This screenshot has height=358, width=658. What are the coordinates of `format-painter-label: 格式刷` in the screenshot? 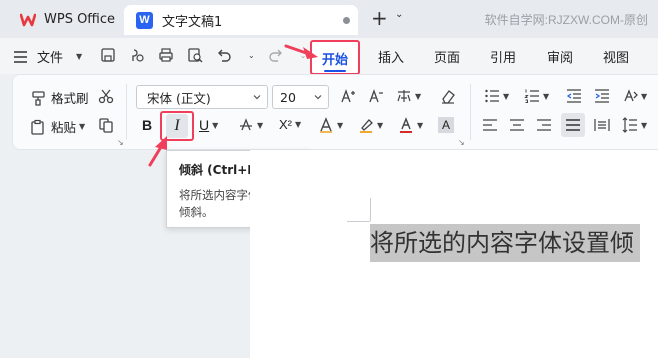 It's located at (70, 98).